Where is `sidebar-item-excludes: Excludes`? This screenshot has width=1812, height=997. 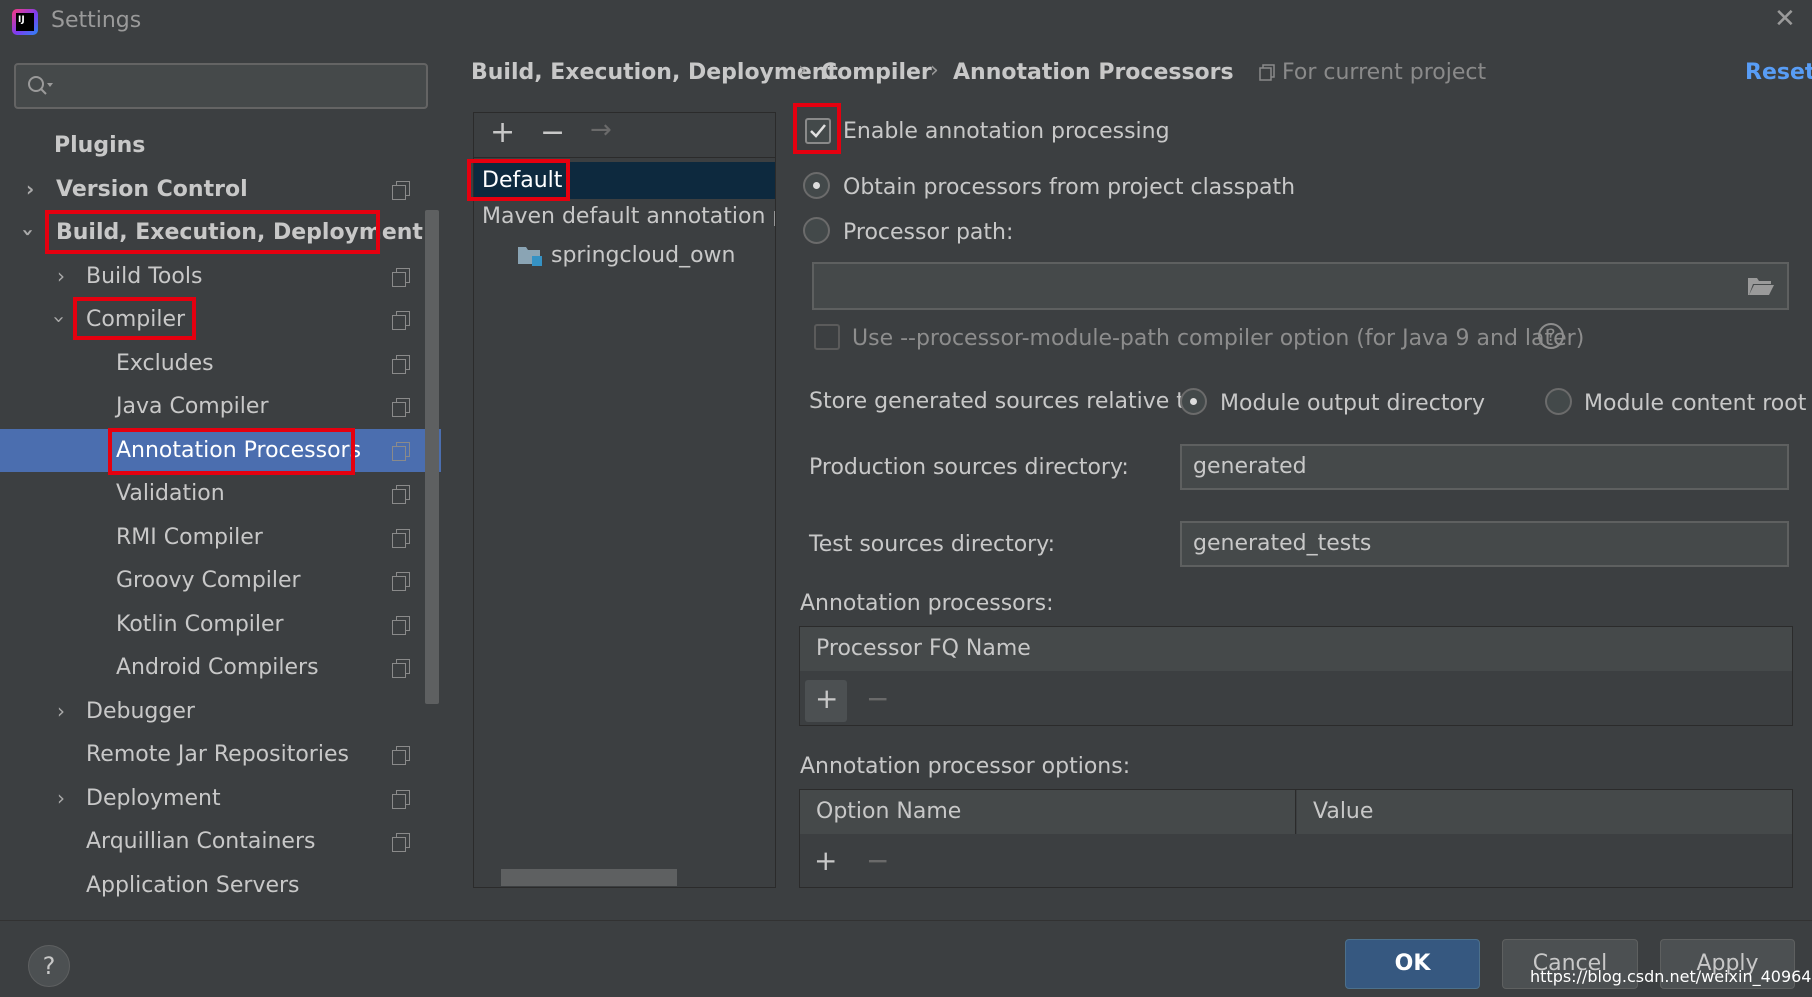 sidebar-item-excludes: Excludes is located at coordinates (214, 363).